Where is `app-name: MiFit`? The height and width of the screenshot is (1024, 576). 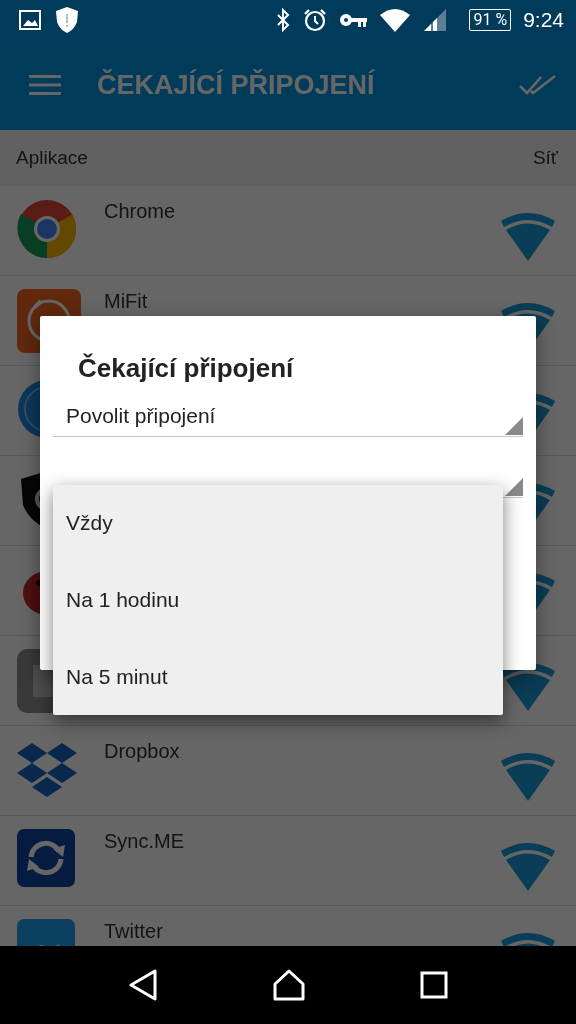 app-name: MiFit is located at coordinates (126, 301).